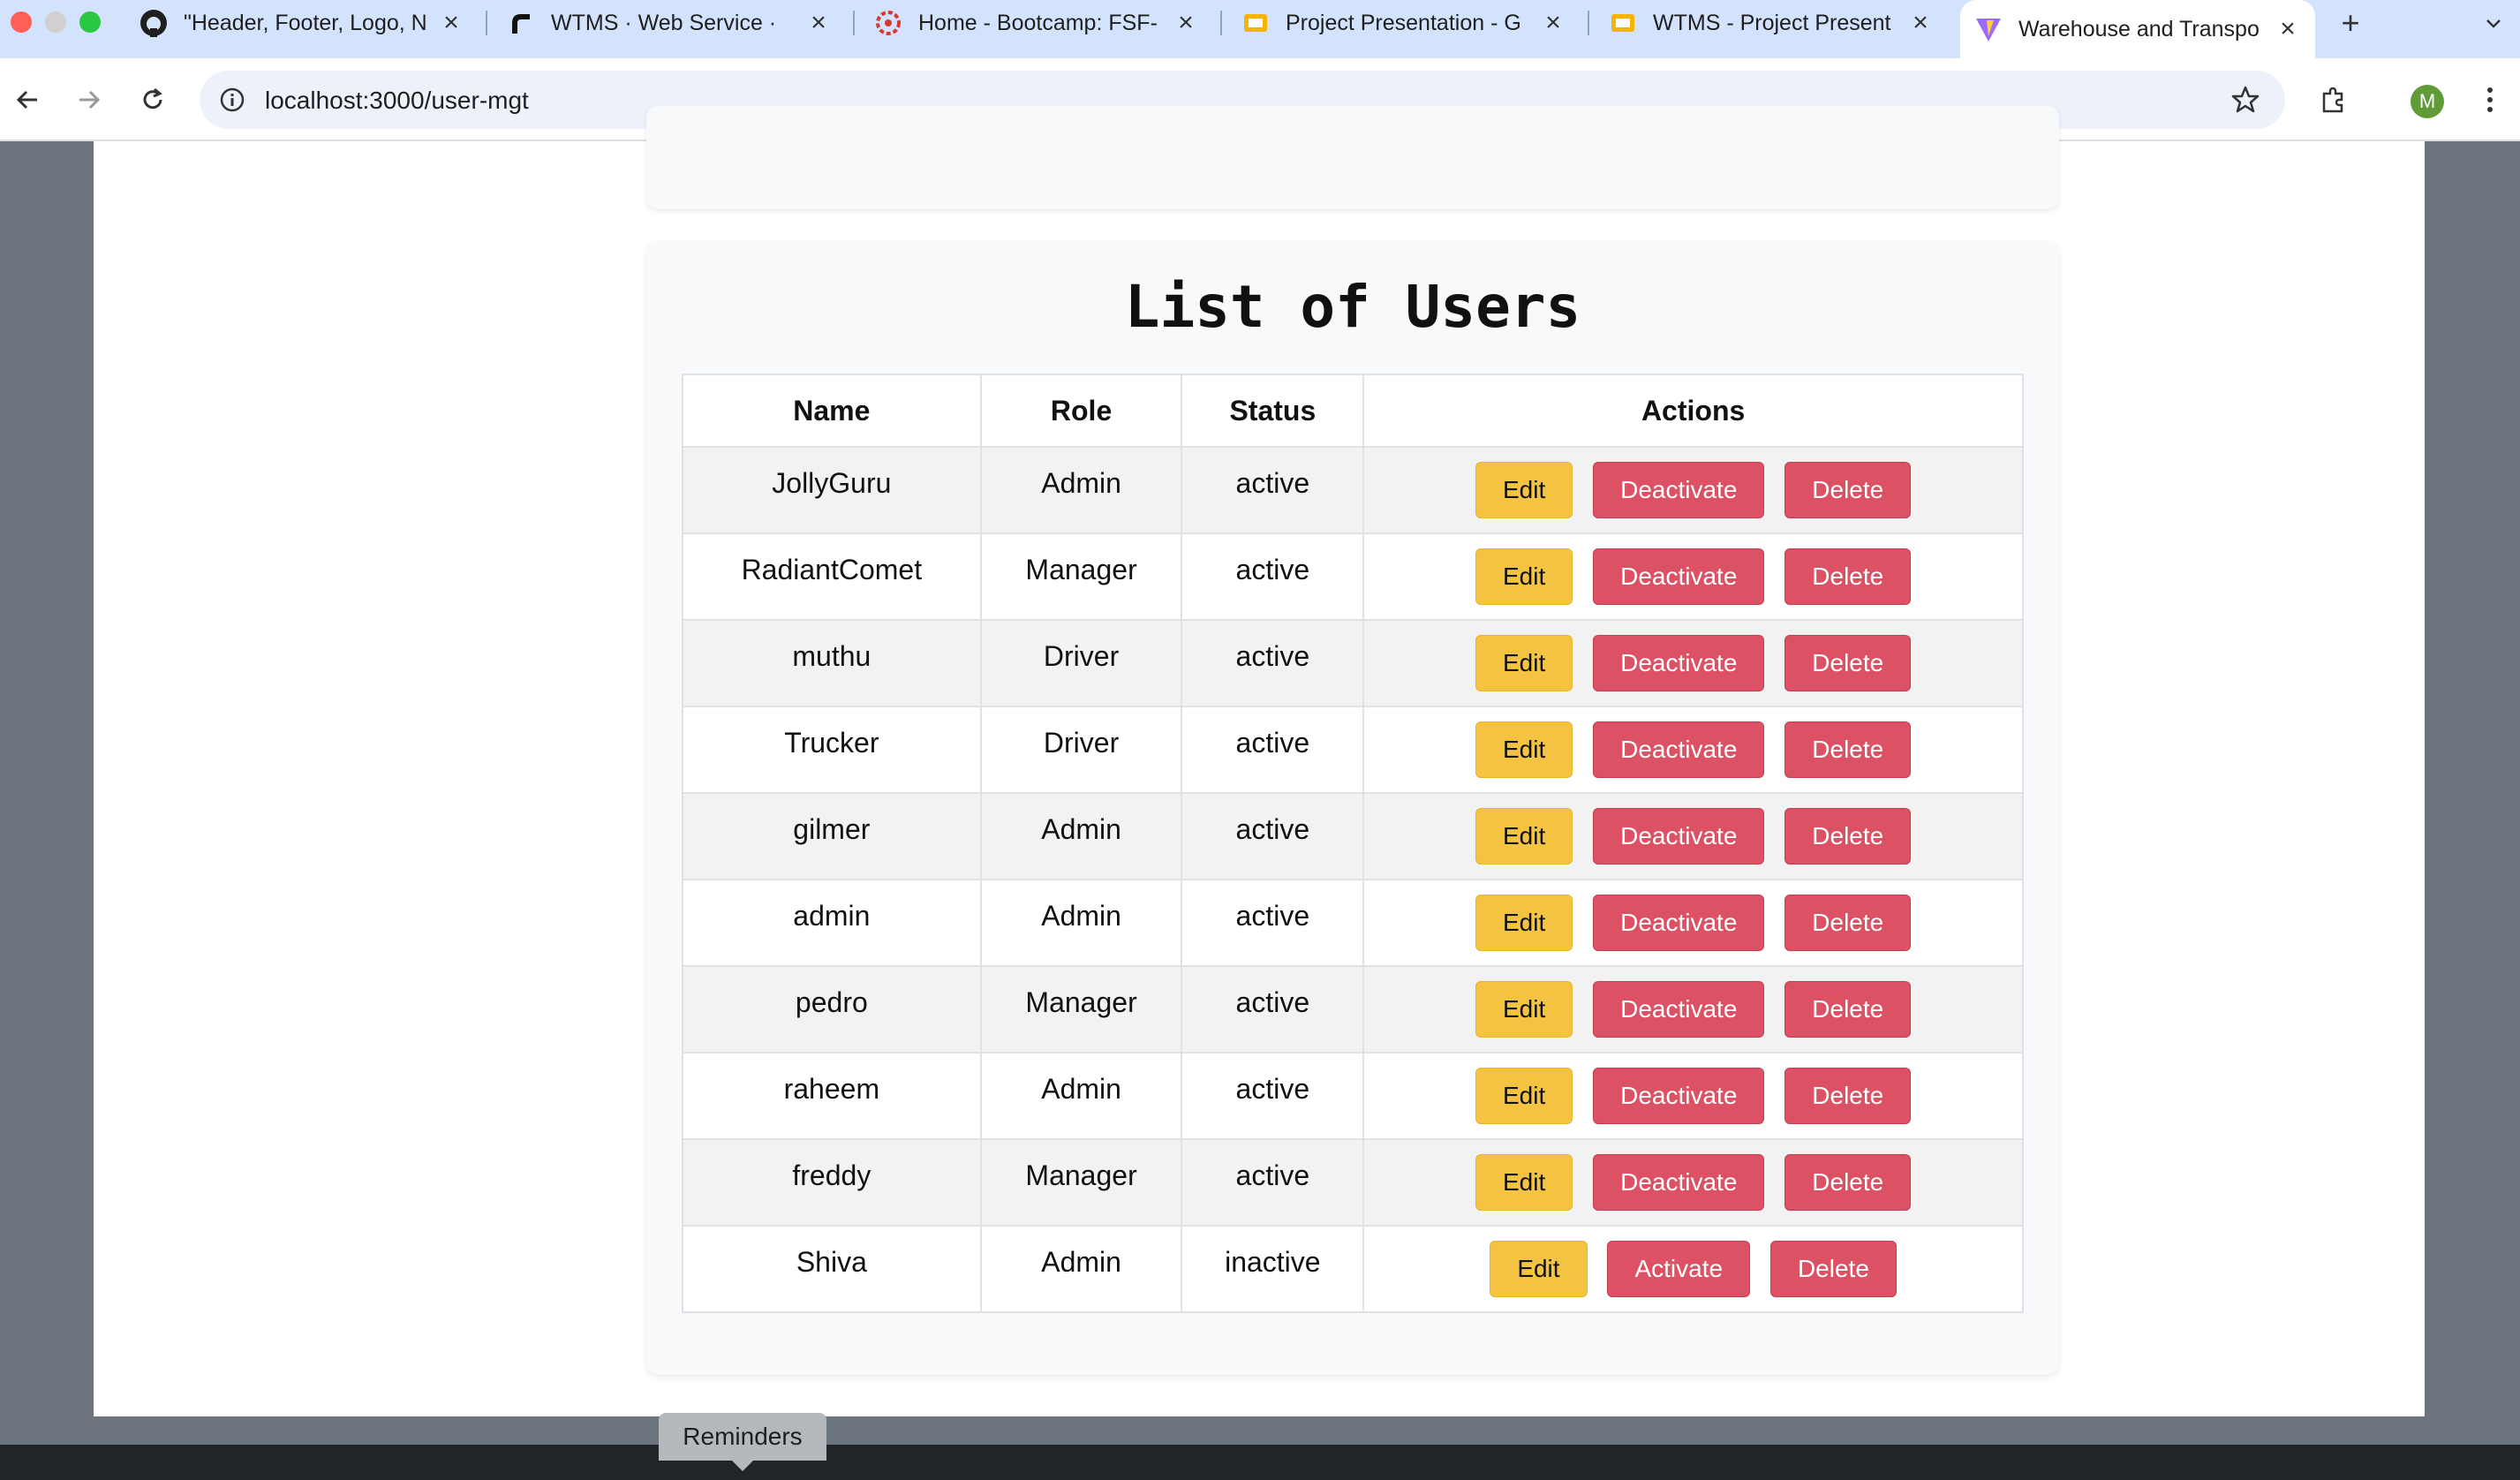 This screenshot has height=1480, width=2520. What do you see at coordinates (2350, 23) in the screenshot?
I see `new-tab-button: +` at bounding box center [2350, 23].